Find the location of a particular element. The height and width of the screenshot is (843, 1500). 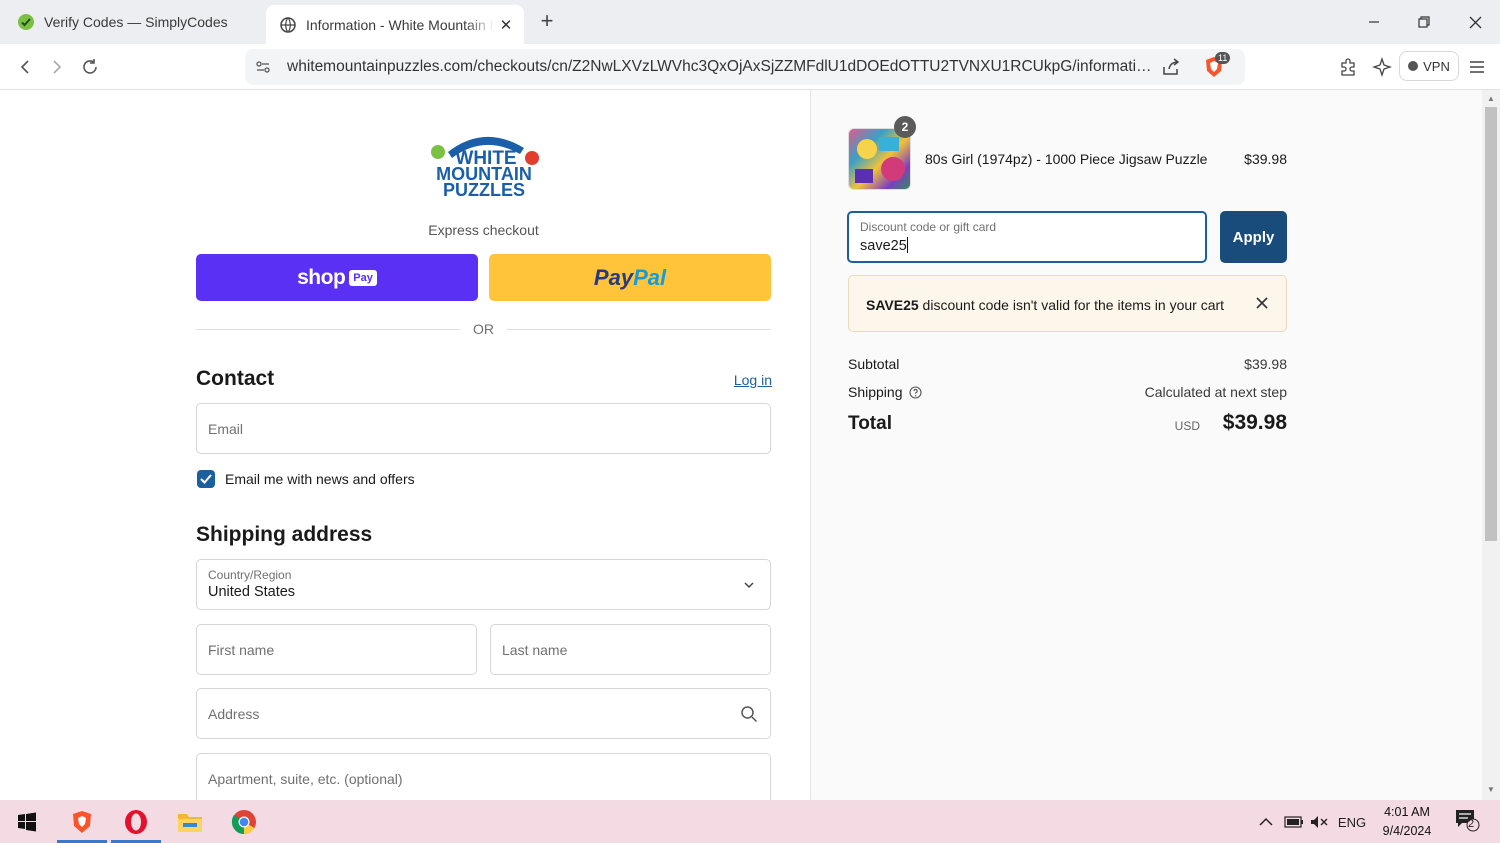

or-label: OR is located at coordinates (483, 329).